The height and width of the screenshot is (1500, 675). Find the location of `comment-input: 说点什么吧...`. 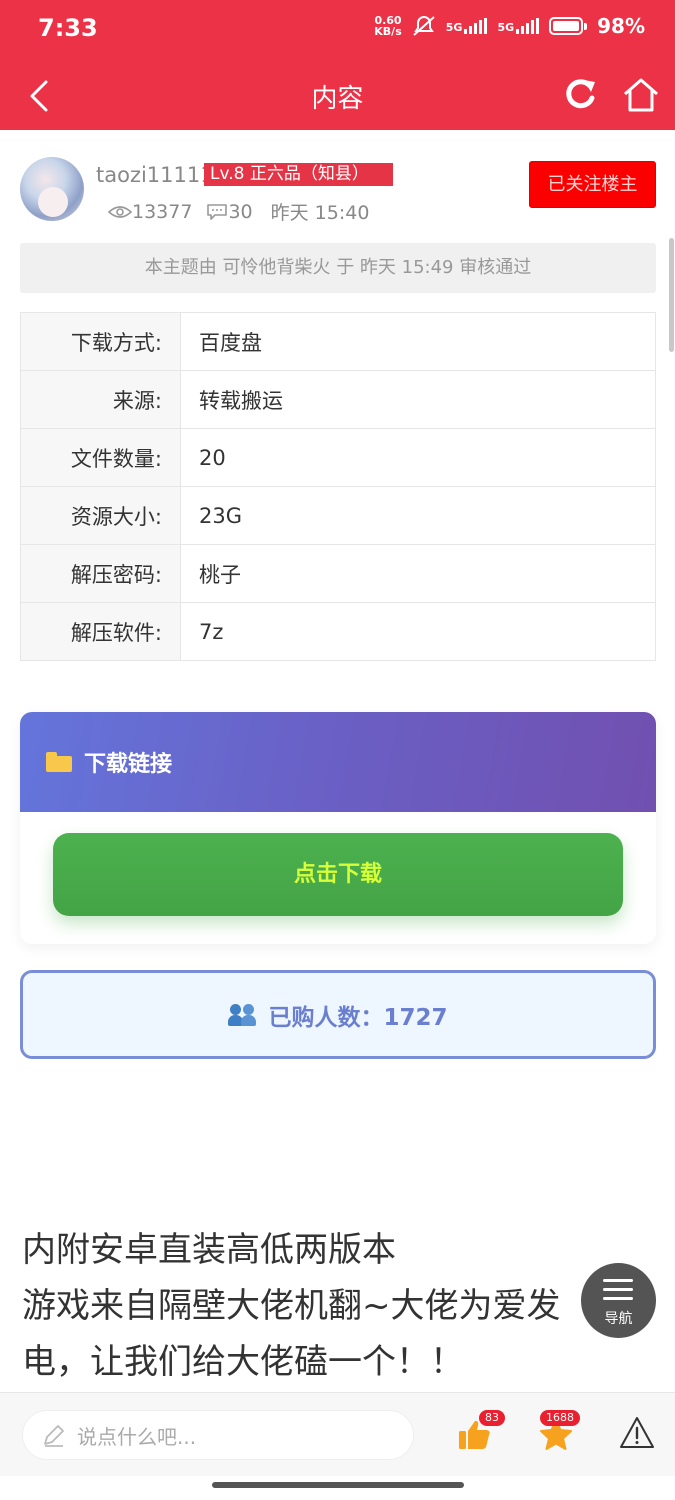

comment-input: 说点什么吧... is located at coordinates (218, 1435).